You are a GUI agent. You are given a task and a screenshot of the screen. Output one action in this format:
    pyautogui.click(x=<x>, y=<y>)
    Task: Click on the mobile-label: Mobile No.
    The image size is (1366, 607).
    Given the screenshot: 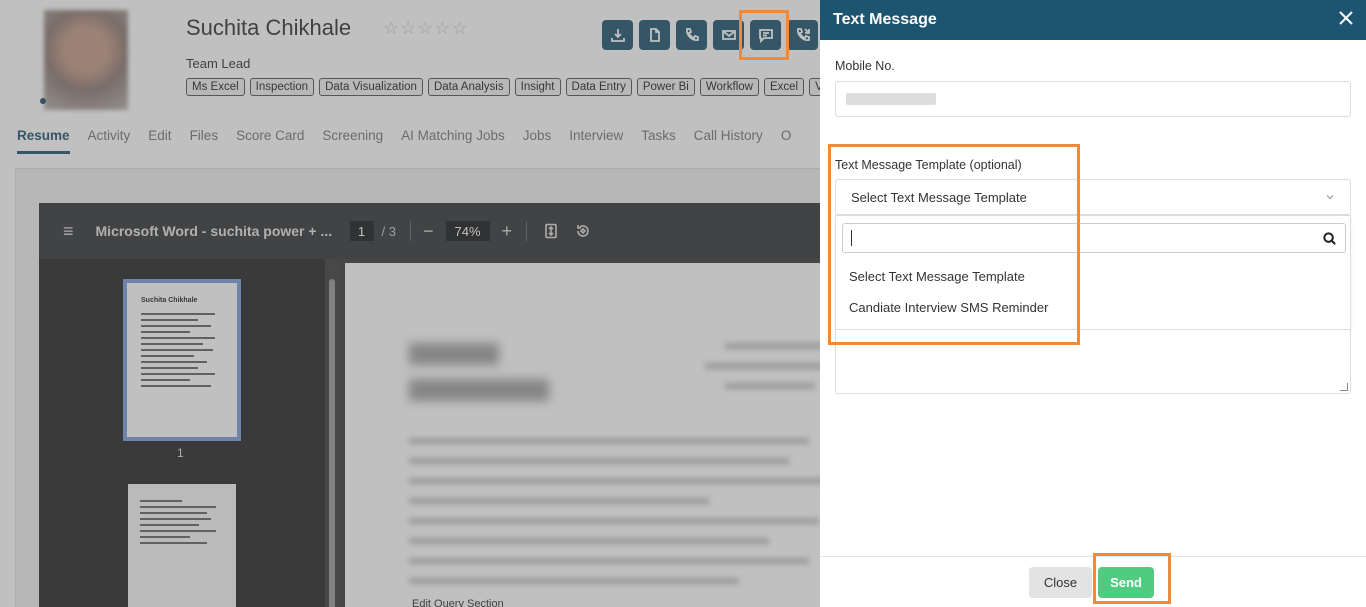 What is the action you would take?
    pyautogui.click(x=865, y=66)
    